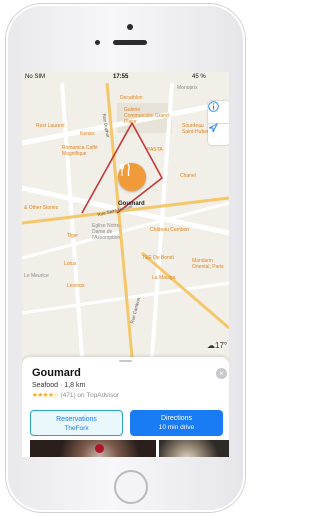 This screenshot has width=320, height=516. I want to click on info-icon, so click(213, 106).